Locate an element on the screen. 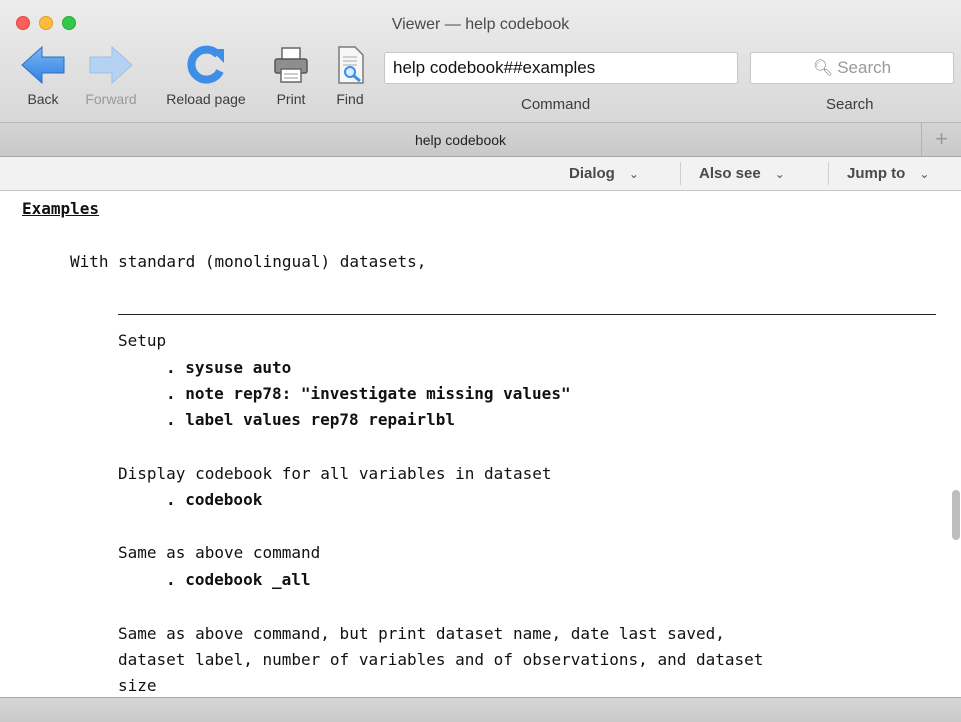 This screenshot has height=722, width=961. print-label: Print is located at coordinates (291, 99).